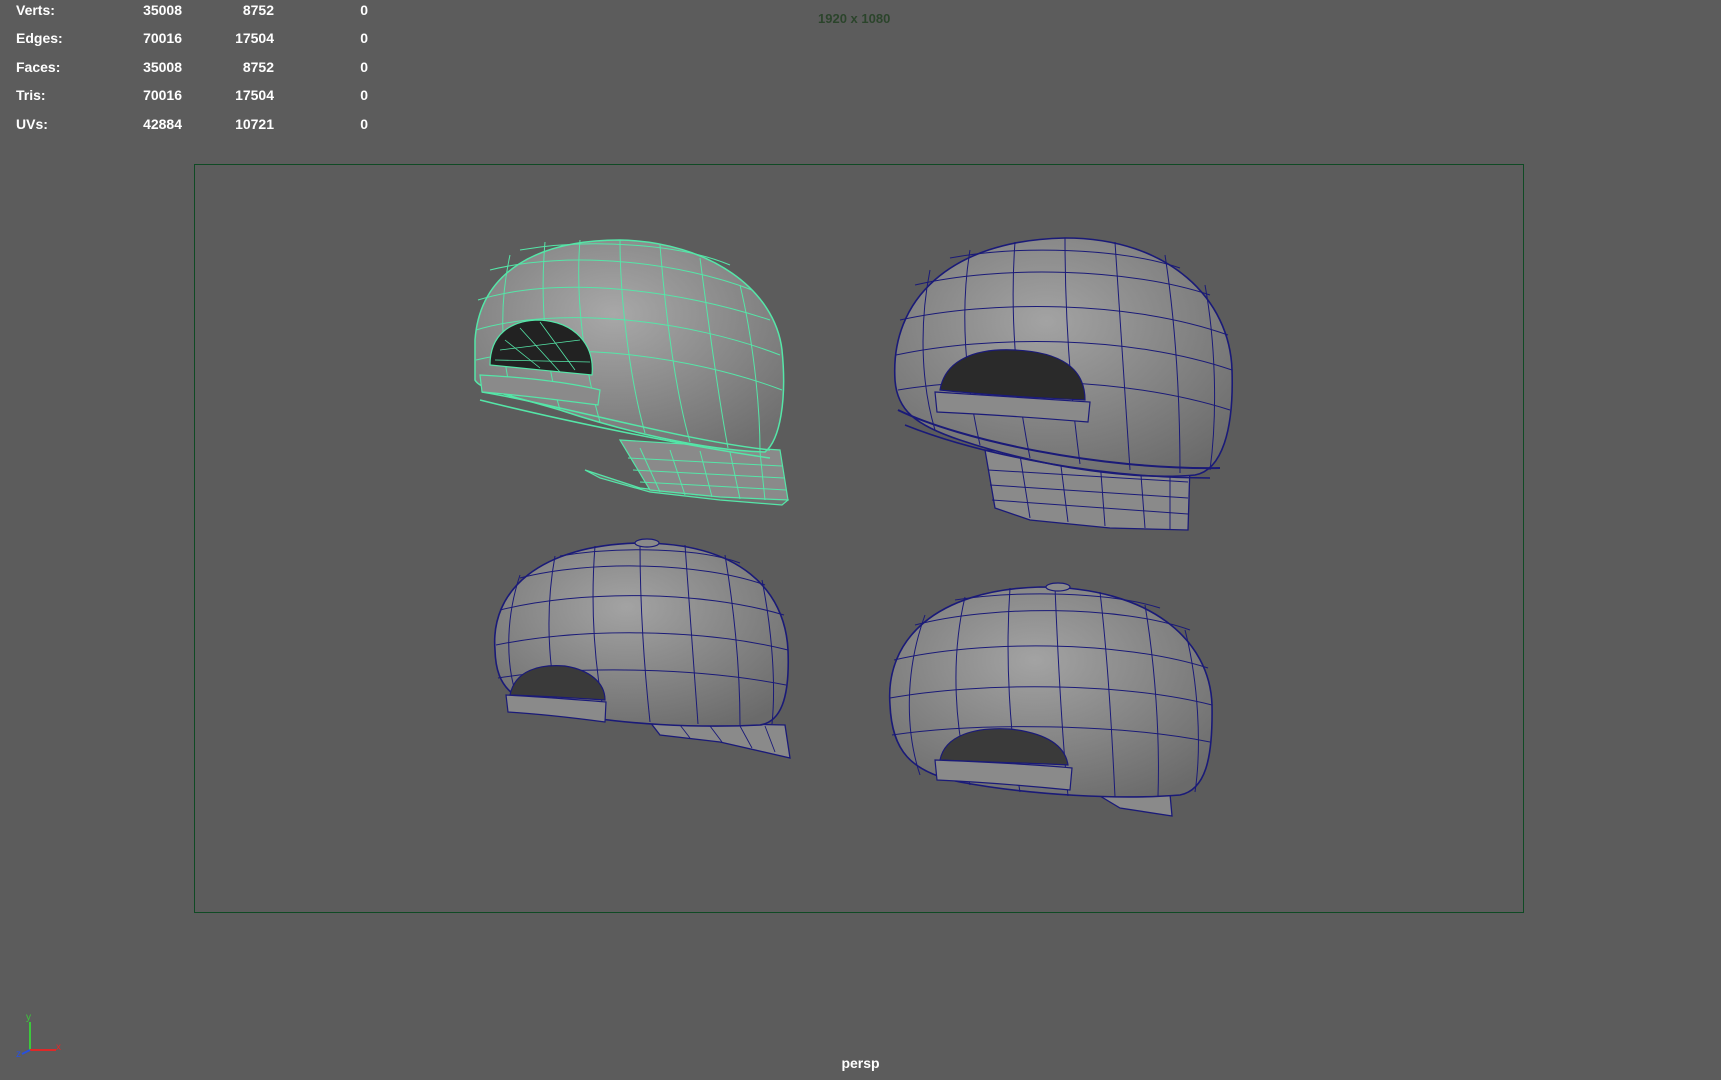 This screenshot has height=1080, width=1721. Describe the element at coordinates (58, 1047) in the screenshot. I see `axis-x-label: x` at that location.